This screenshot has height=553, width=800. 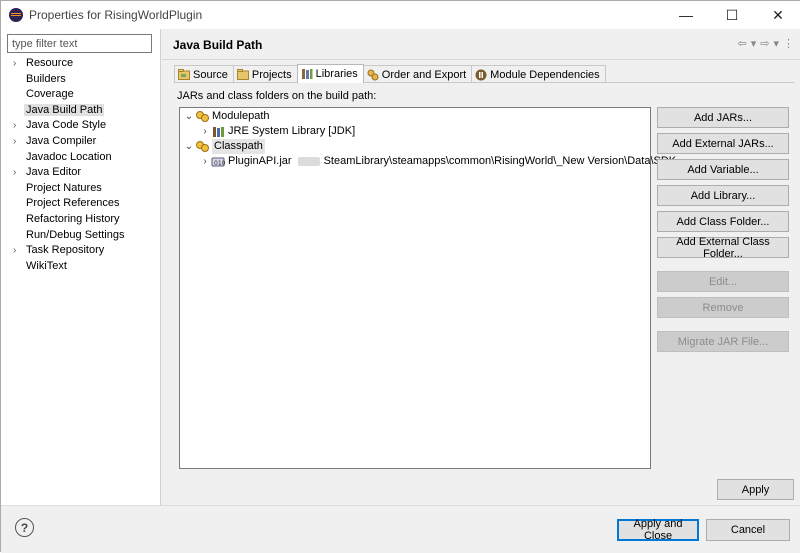 I want to click on modulepath-icon, so click(x=202, y=116).